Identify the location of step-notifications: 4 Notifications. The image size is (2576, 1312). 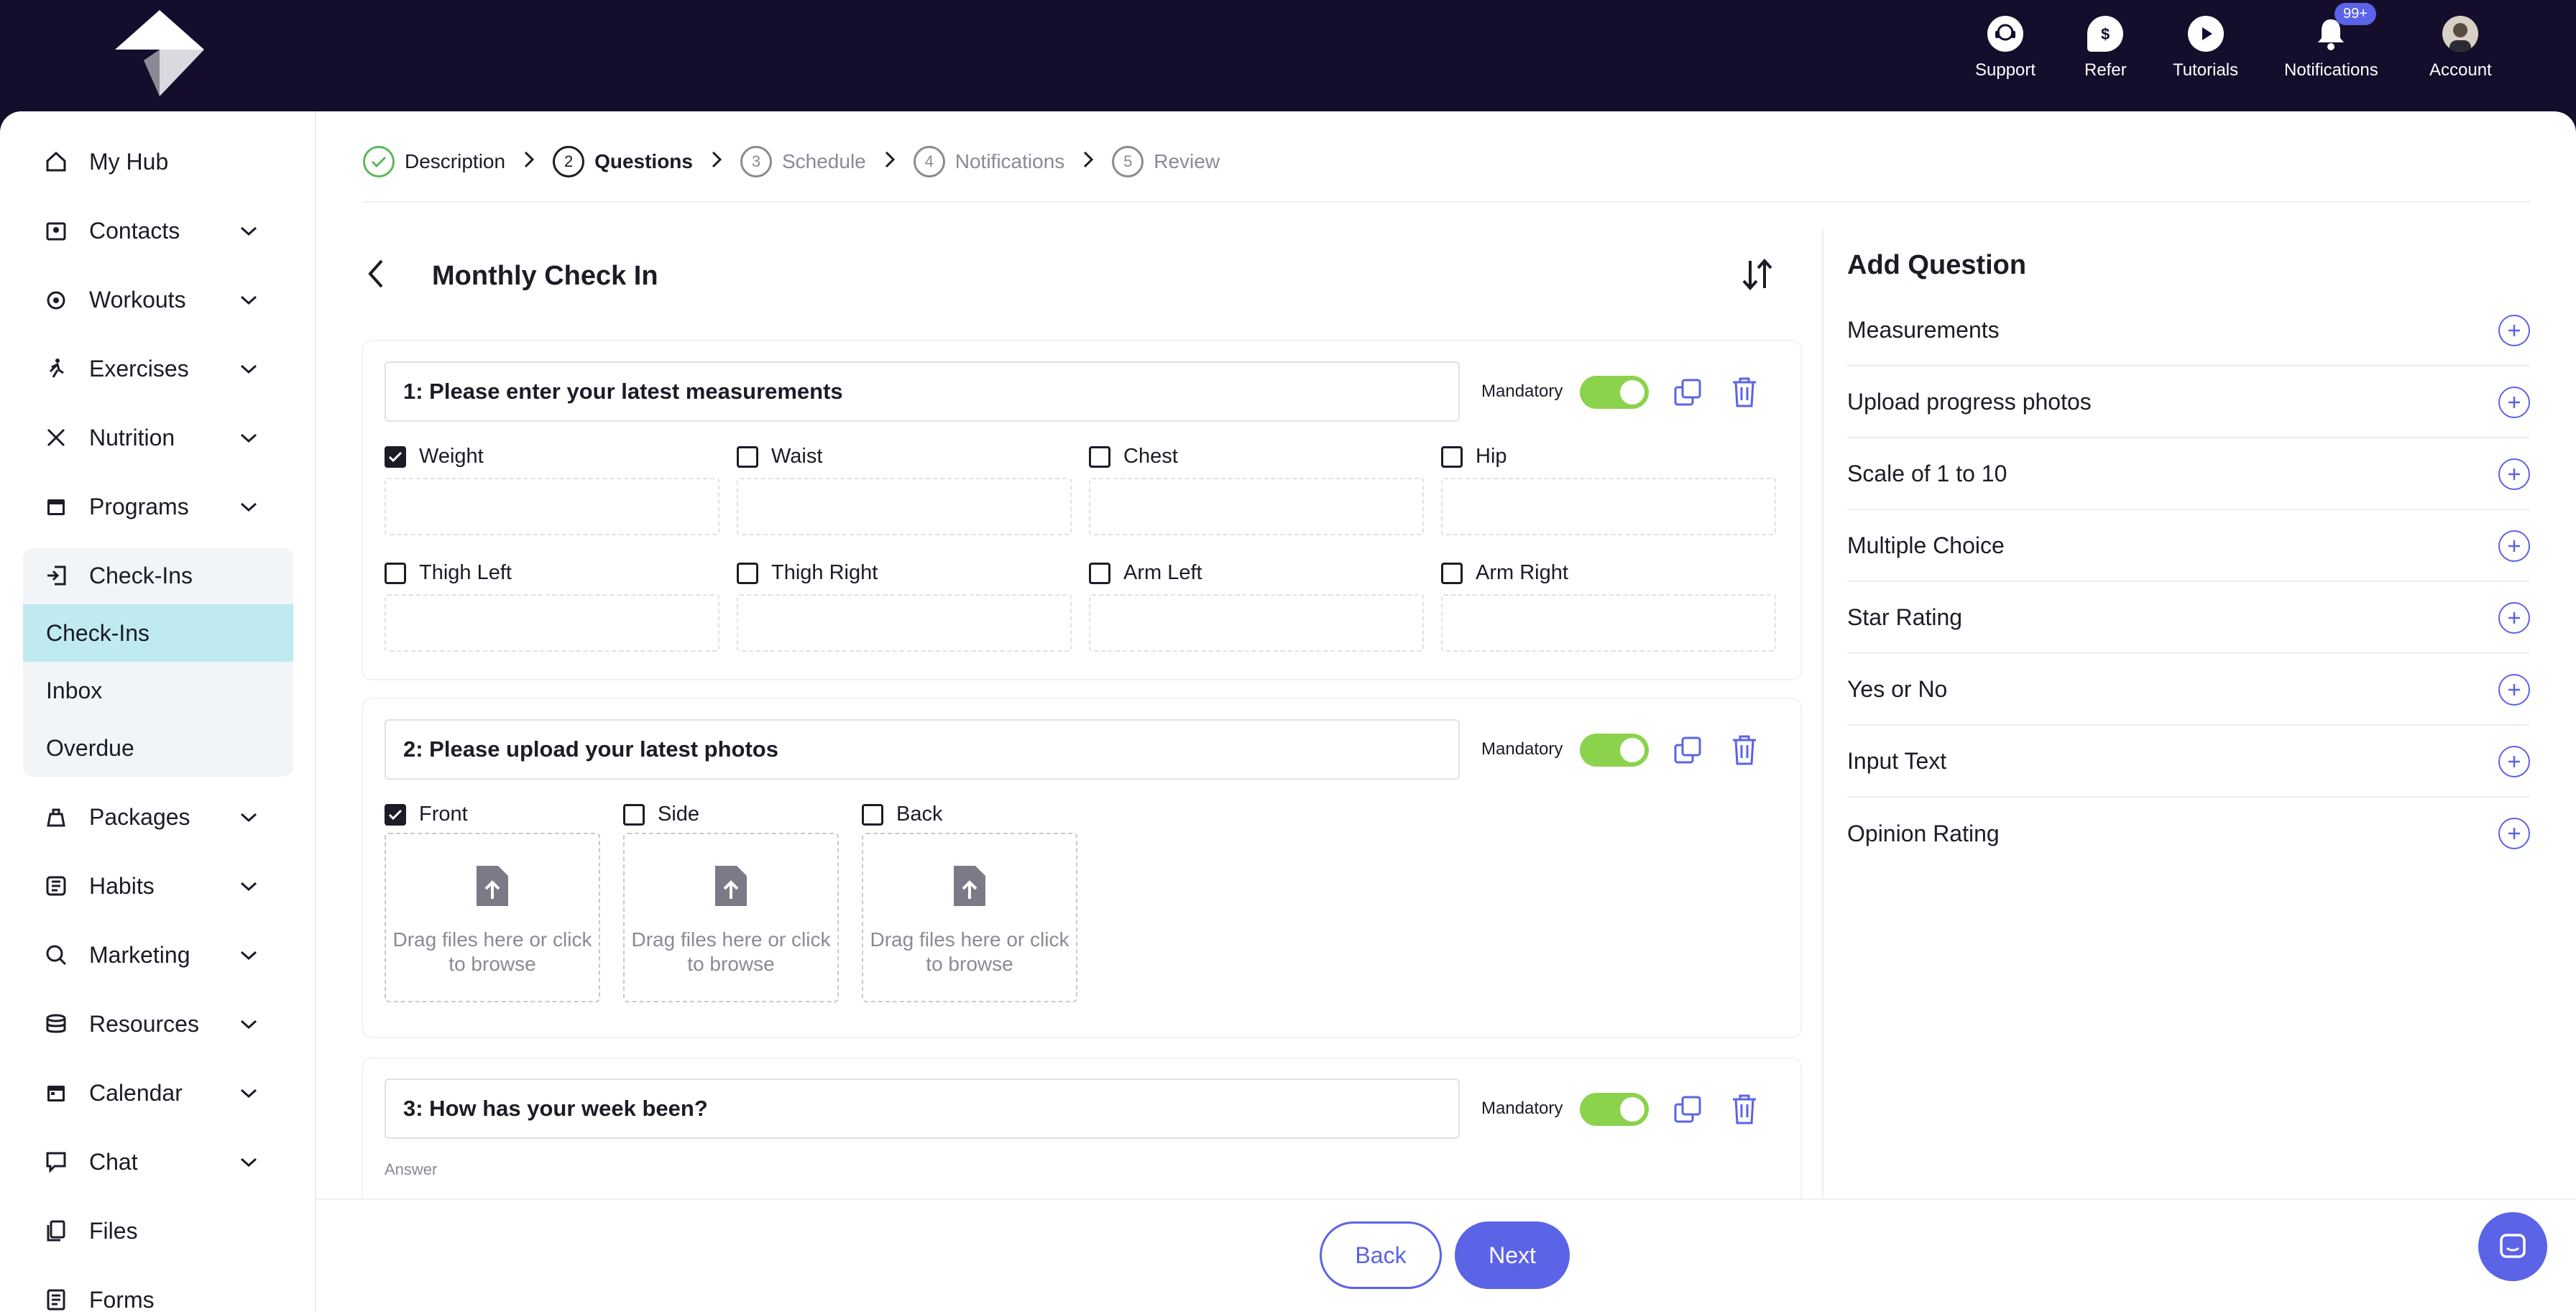
(988, 161).